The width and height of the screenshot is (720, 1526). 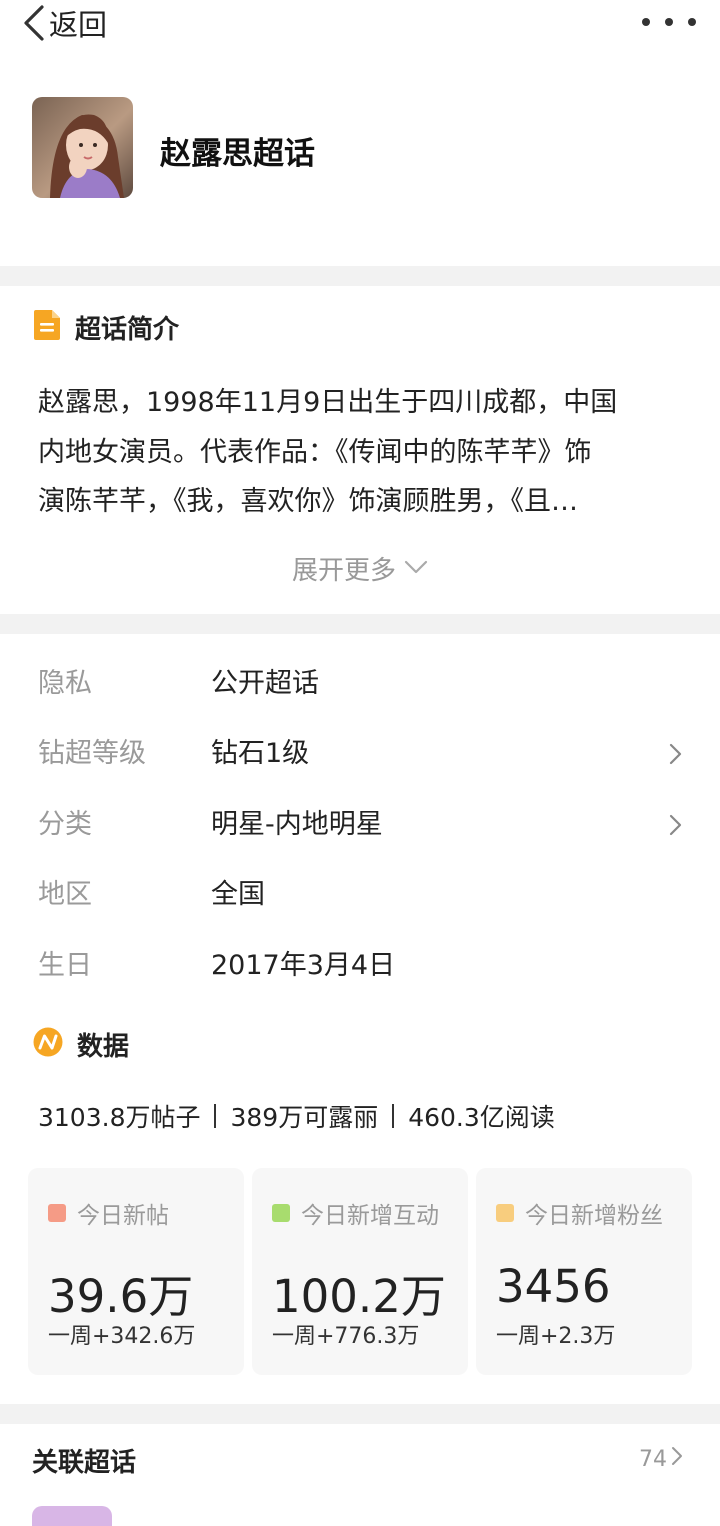 I want to click on related-topic-thumbnail, so click(x=72, y=1516).